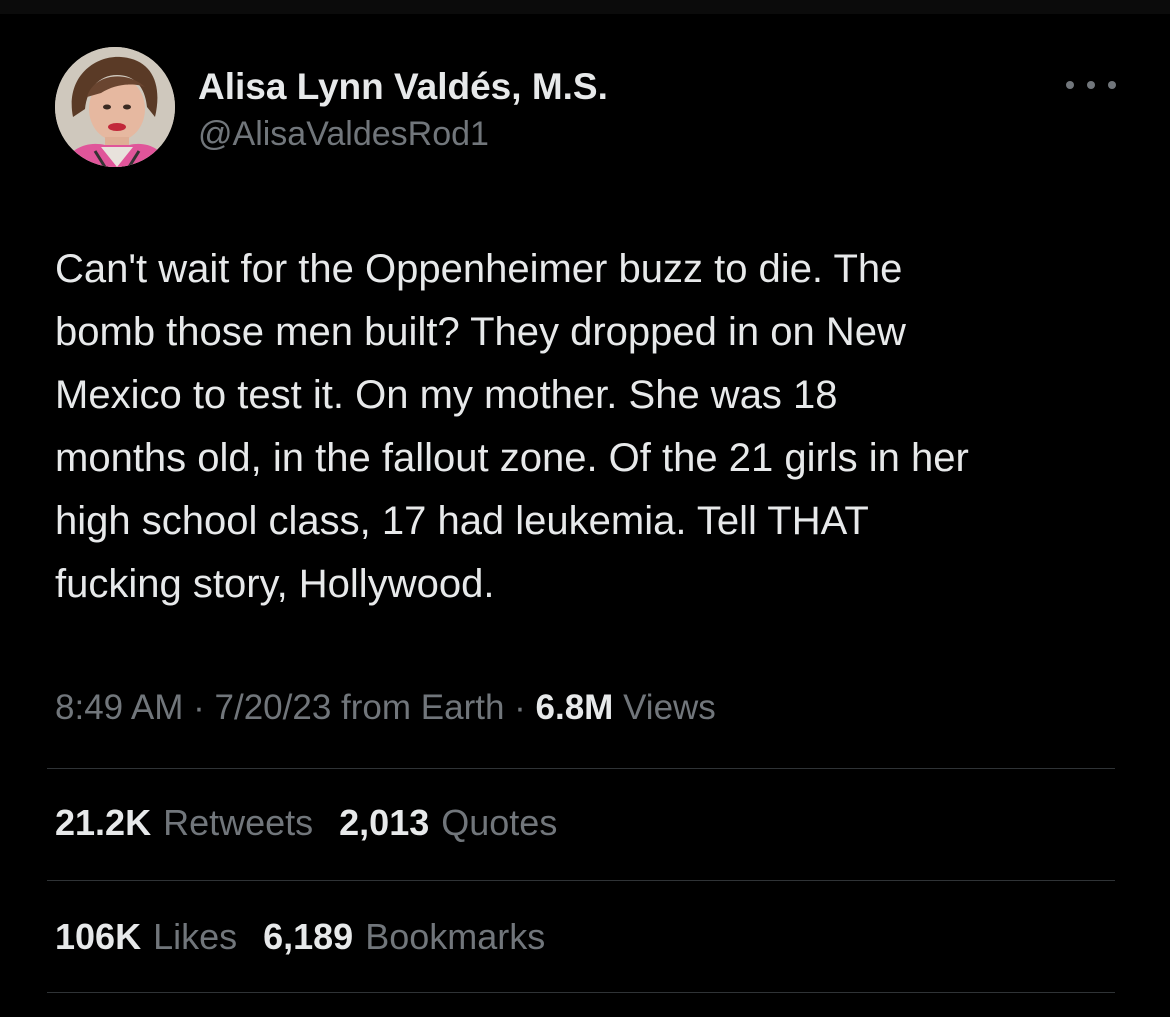 This screenshot has width=1170, height=1017. I want to click on quotes-stat: 2,013 Quotes, so click(448, 823).